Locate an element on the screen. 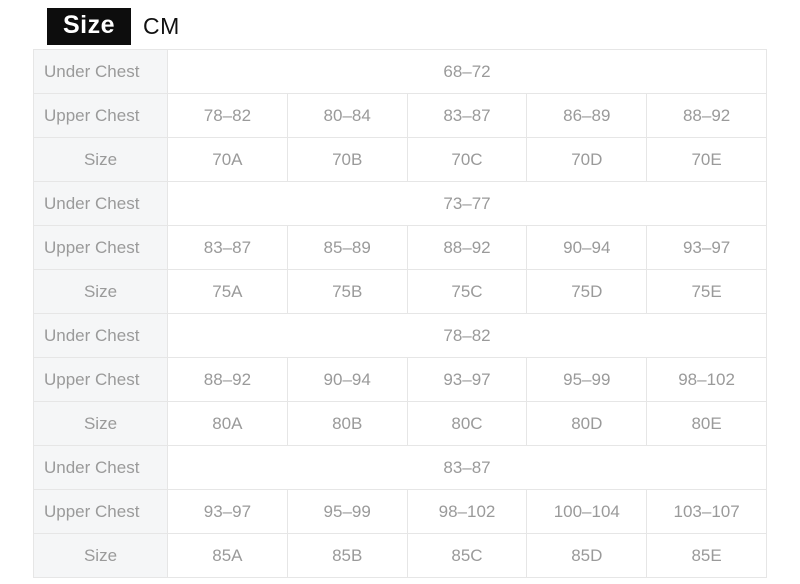 Image resolution: width=800 pixels, height=584 pixels. under-chest-value: 73–77 is located at coordinates (467, 203).